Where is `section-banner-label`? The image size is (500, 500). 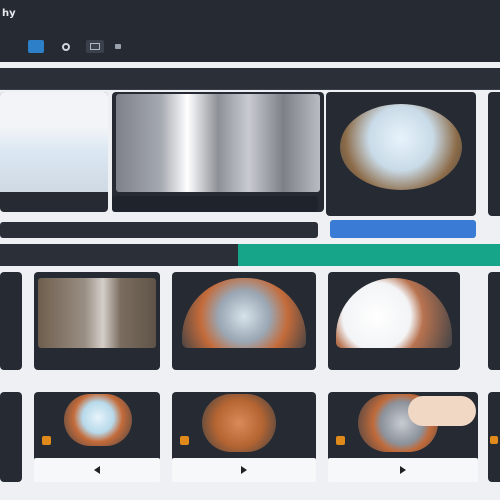
section-banner-label is located at coordinates (189, 255).